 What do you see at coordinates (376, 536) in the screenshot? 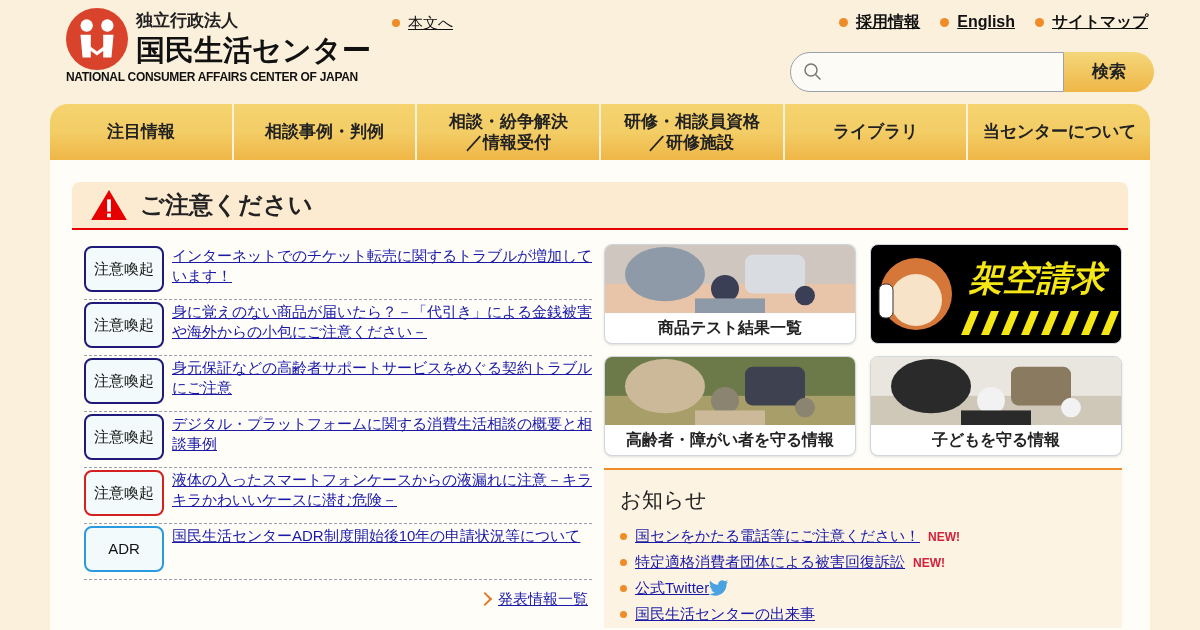
I see `news-link: 国民生活センターADR制度開始後10年の申請状況等について` at bounding box center [376, 536].